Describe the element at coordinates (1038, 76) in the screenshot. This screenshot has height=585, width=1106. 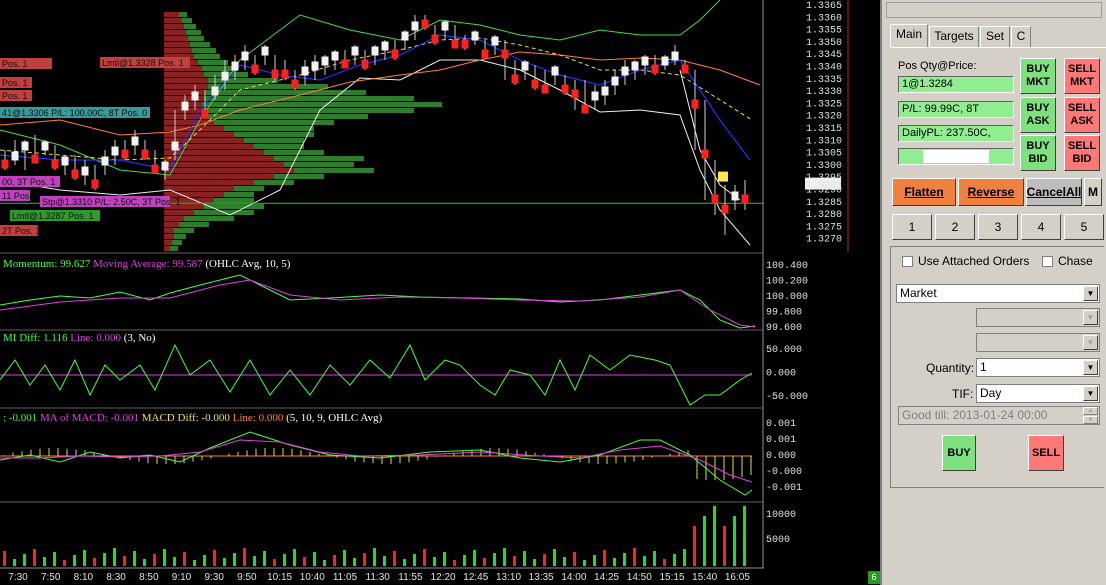
I see `buy-mkt-button: BUY MKT` at that location.